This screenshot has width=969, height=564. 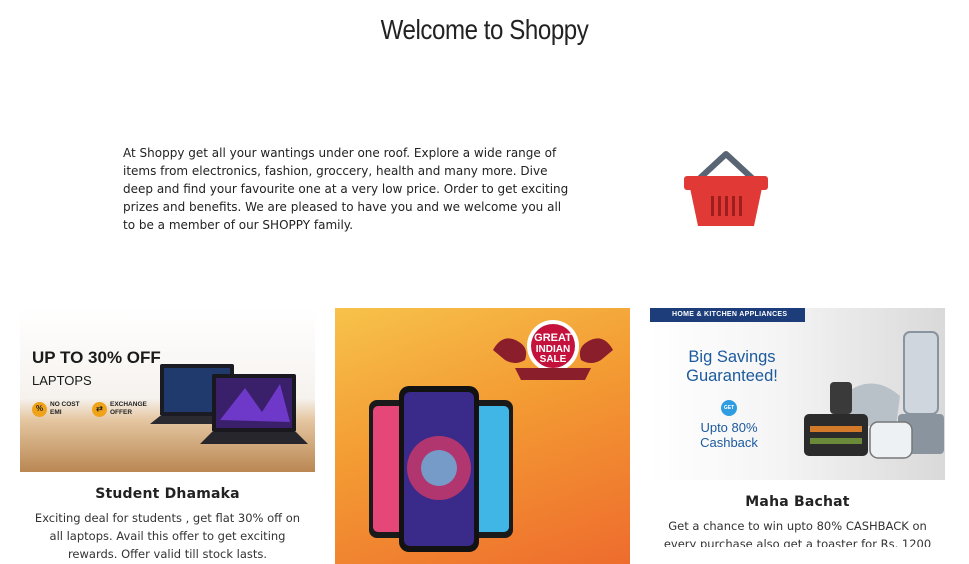 What do you see at coordinates (729, 435) in the screenshot?
I see `cashback-text: Upto 80% Cashback` at bounding box center [729, 435].